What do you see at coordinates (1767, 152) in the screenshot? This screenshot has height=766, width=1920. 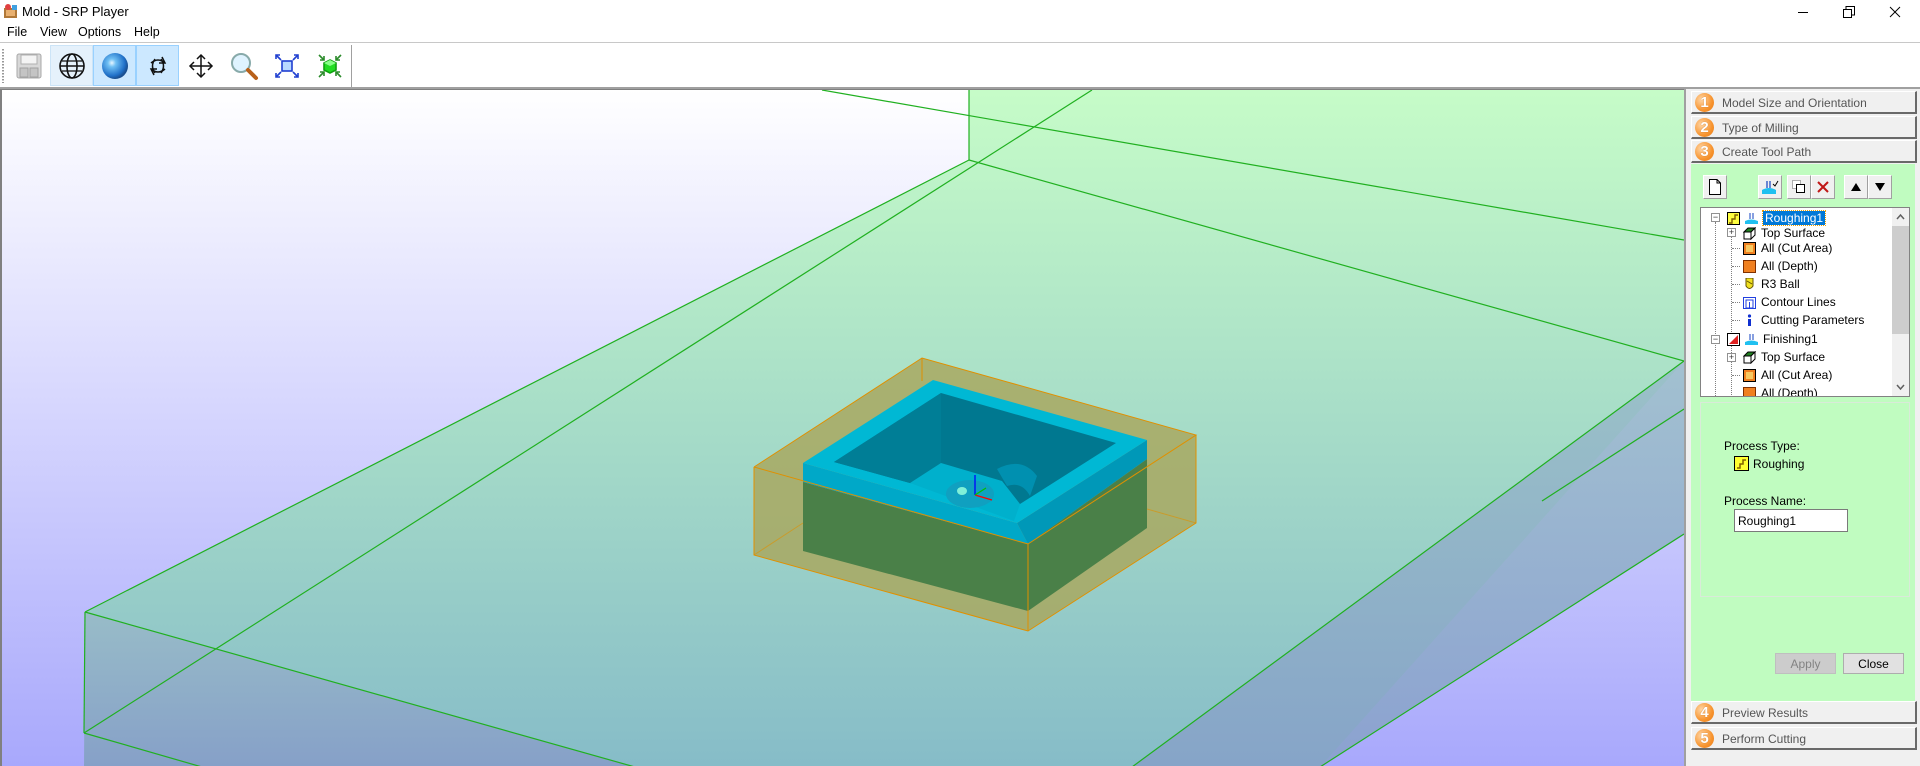 I see `step-label: Create Tool Path` at bounding box center [1767, 152].